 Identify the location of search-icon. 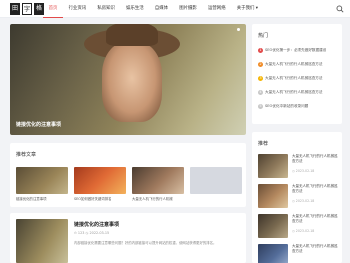
(340, 9).